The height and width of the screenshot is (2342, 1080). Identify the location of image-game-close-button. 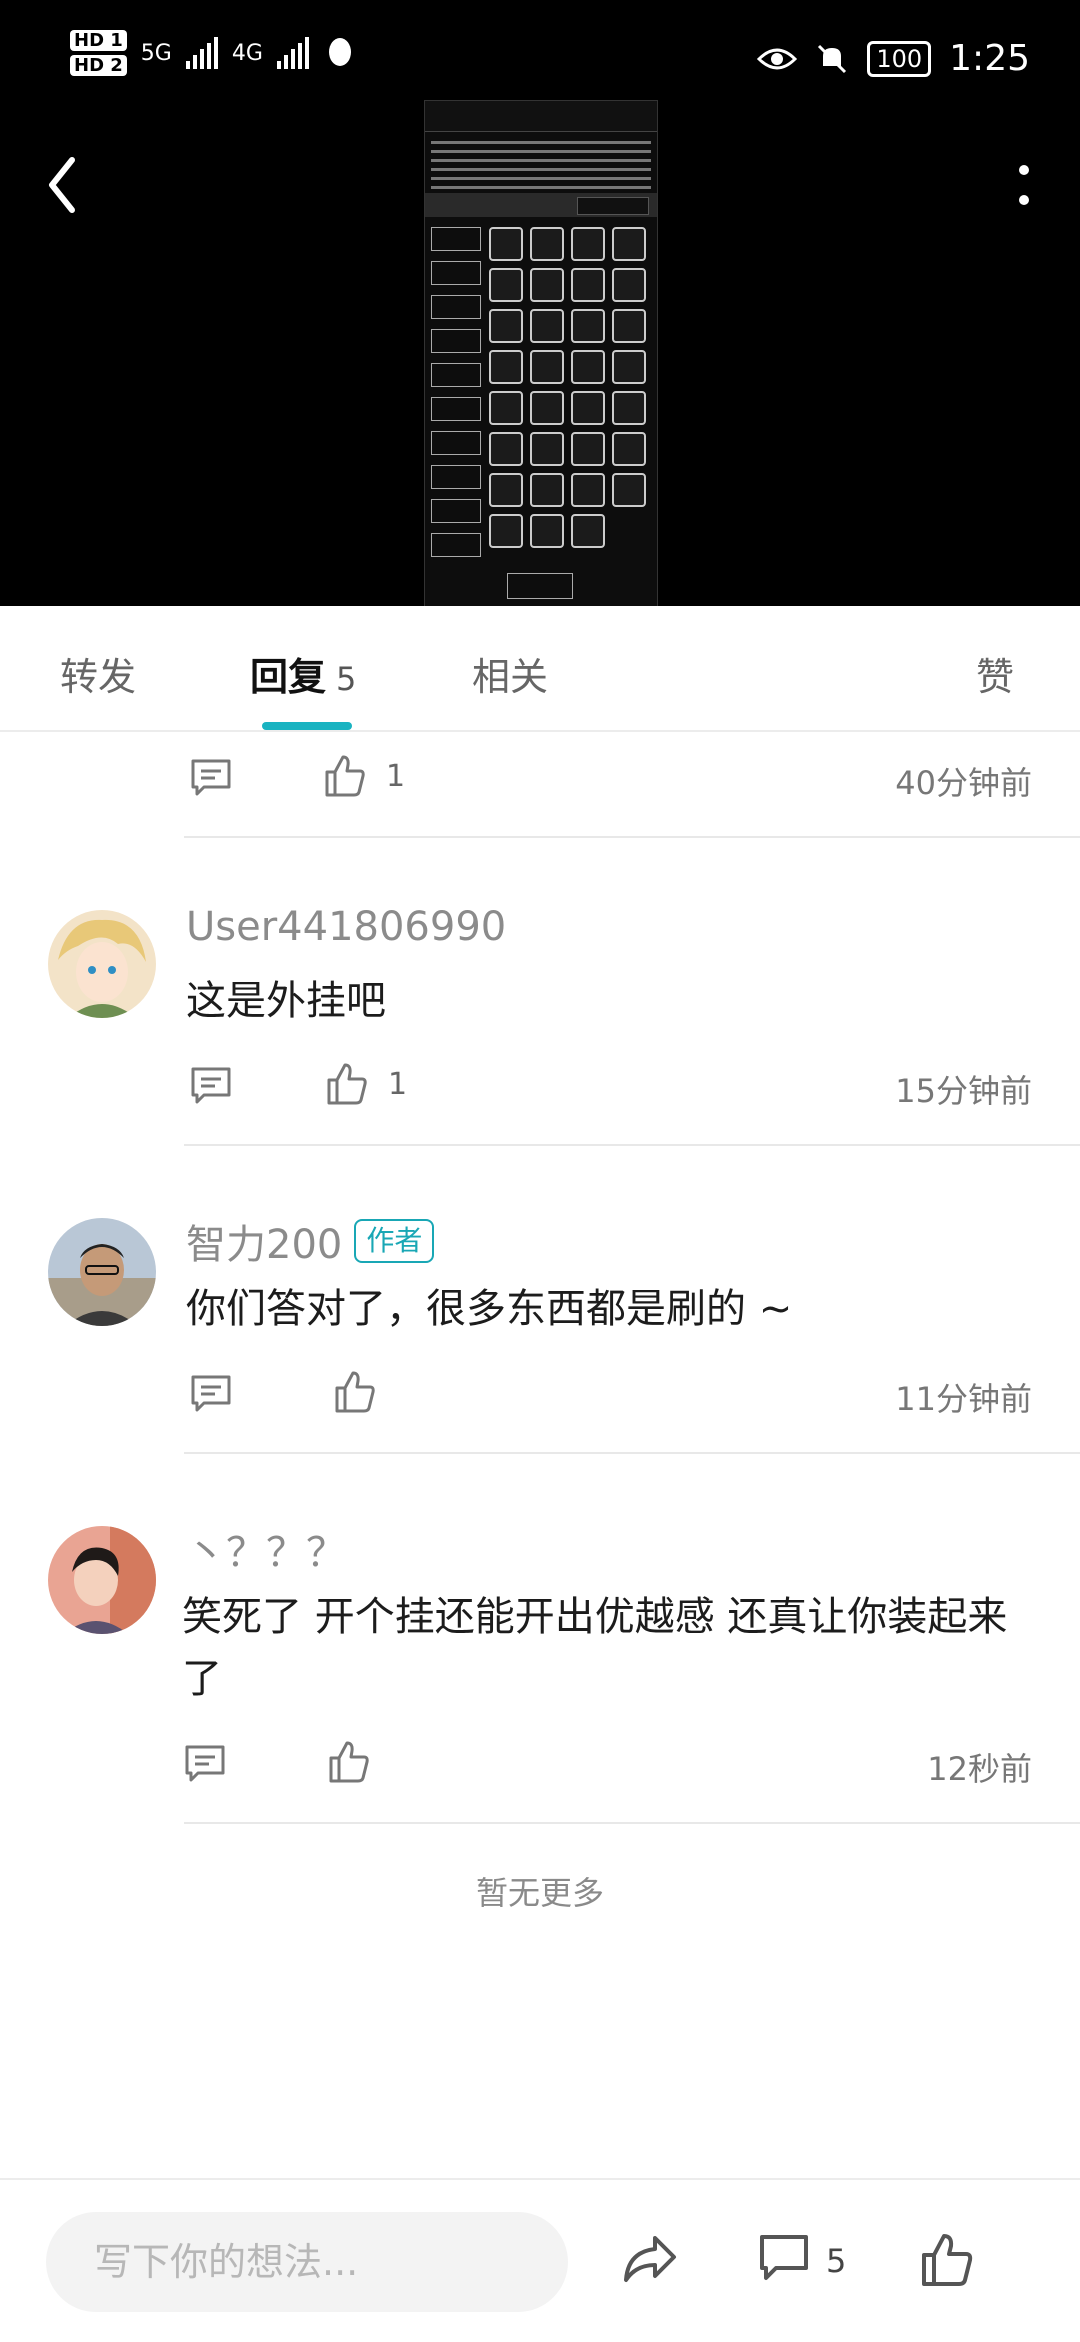
(540, 586).